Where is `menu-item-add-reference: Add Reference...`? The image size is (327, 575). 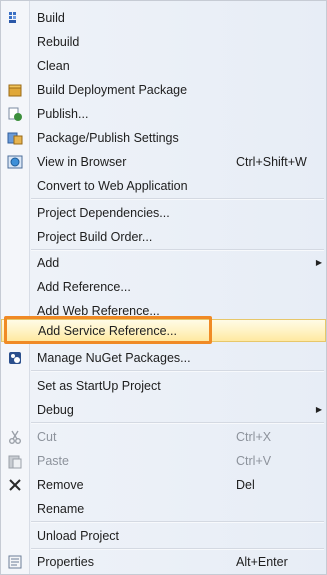
menu-item-add-reference: Add Reference... is located at coordinates (163, 286).